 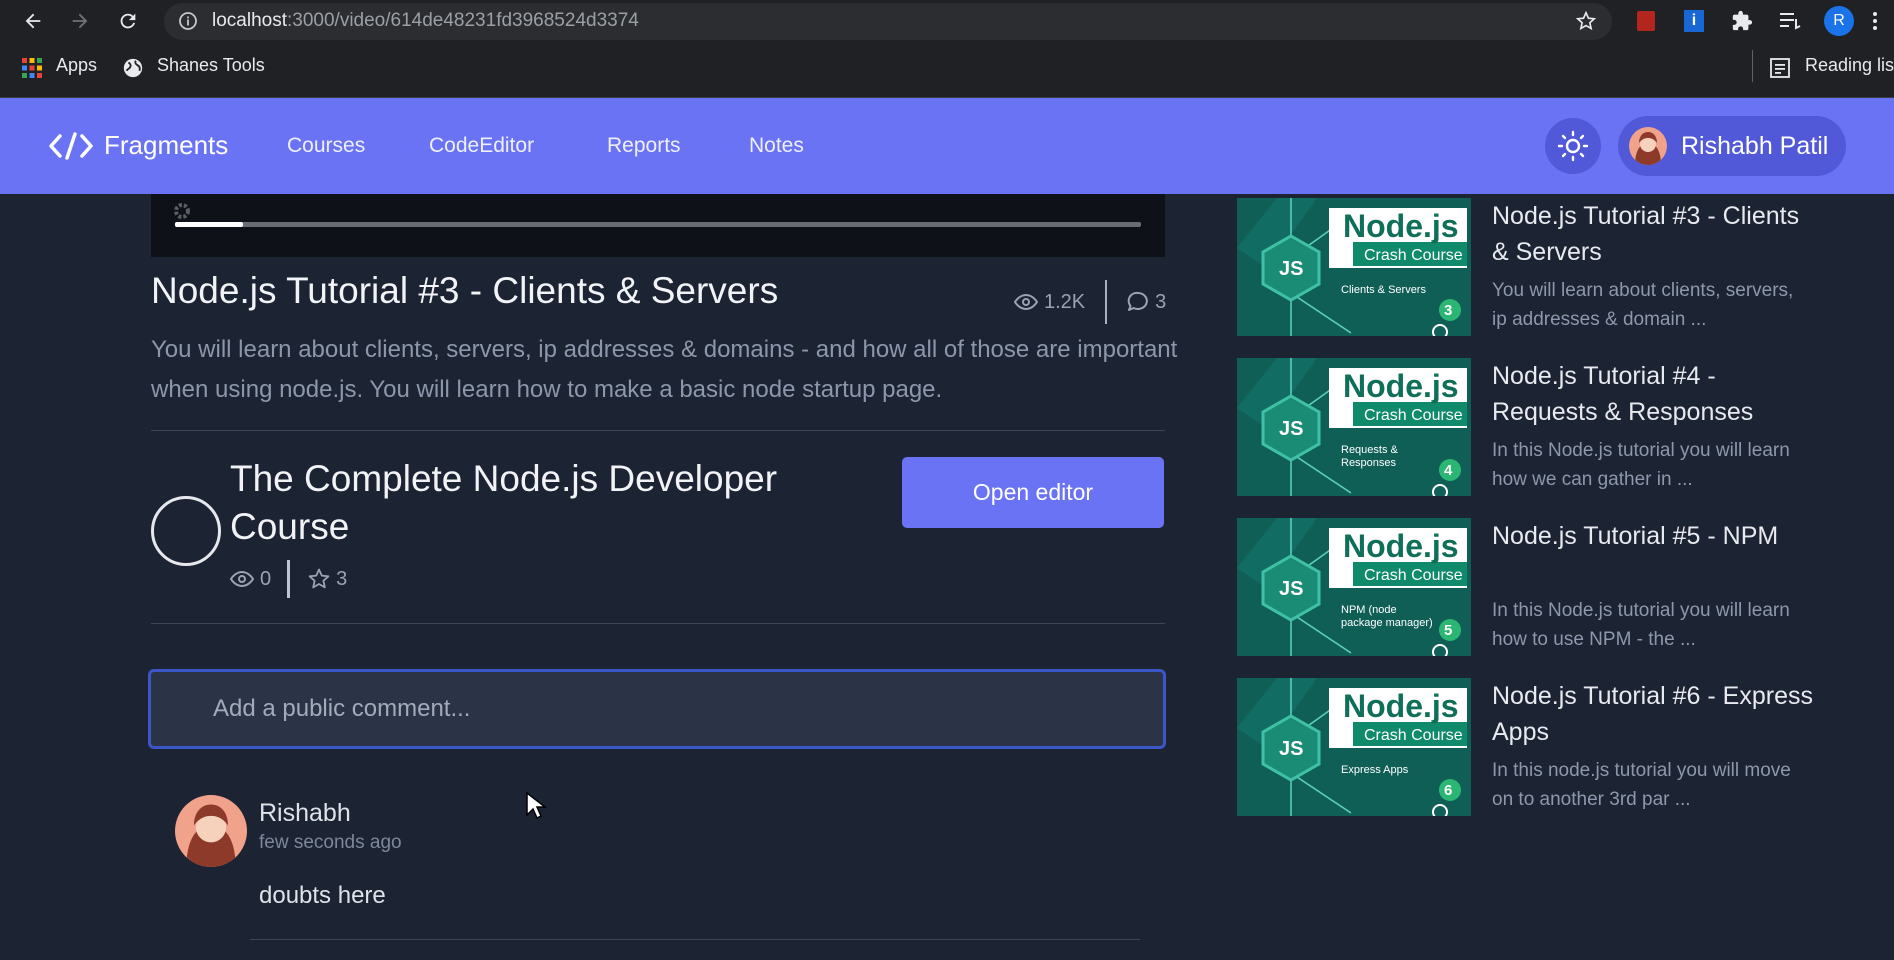 What do you see at coordinates (1849, 65) in the screenshot?
I see `bookmark-reading-list: Reading list` at bounding box center [1849, 65].